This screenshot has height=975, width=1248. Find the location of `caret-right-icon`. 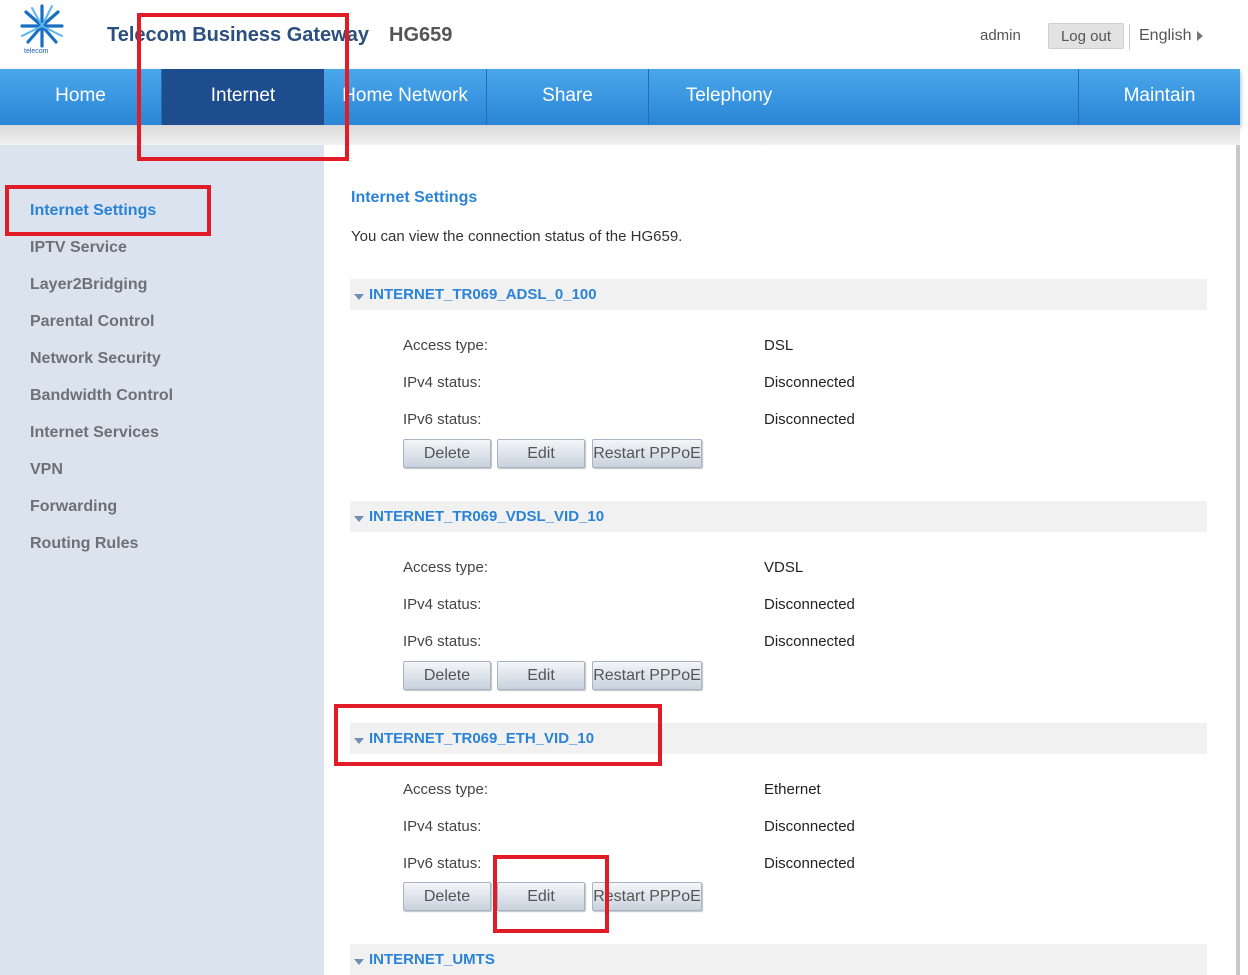

caret-right-icon is located at coordinates (1200, 36).